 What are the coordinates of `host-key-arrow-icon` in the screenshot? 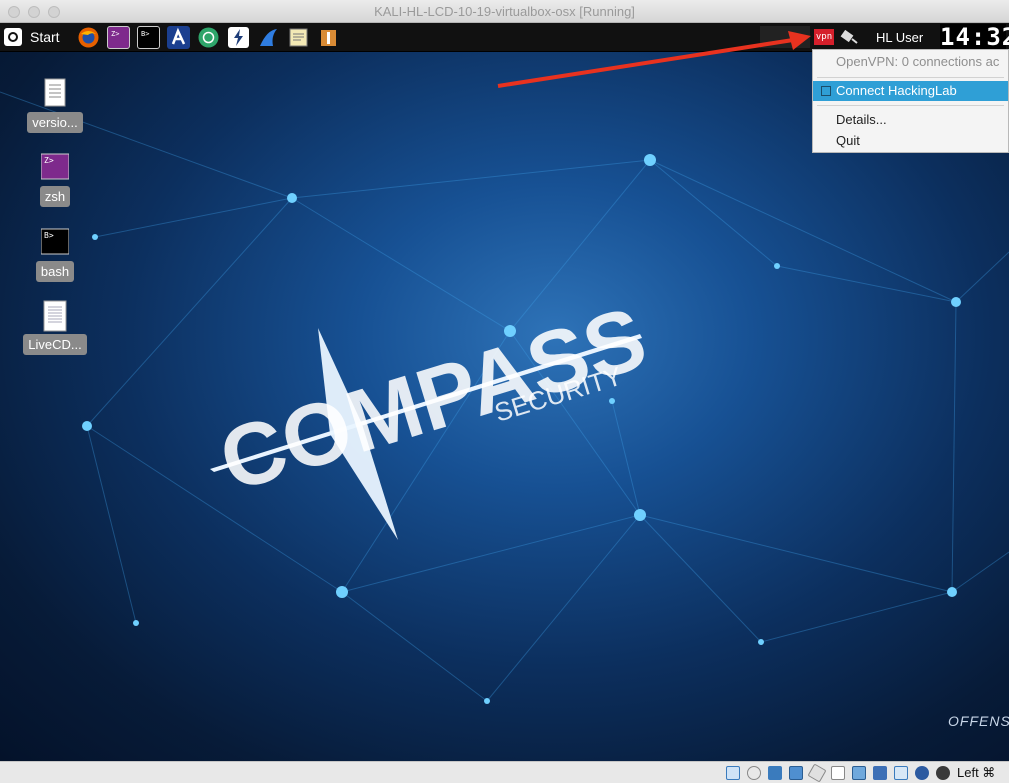 It's located at (943, 773).